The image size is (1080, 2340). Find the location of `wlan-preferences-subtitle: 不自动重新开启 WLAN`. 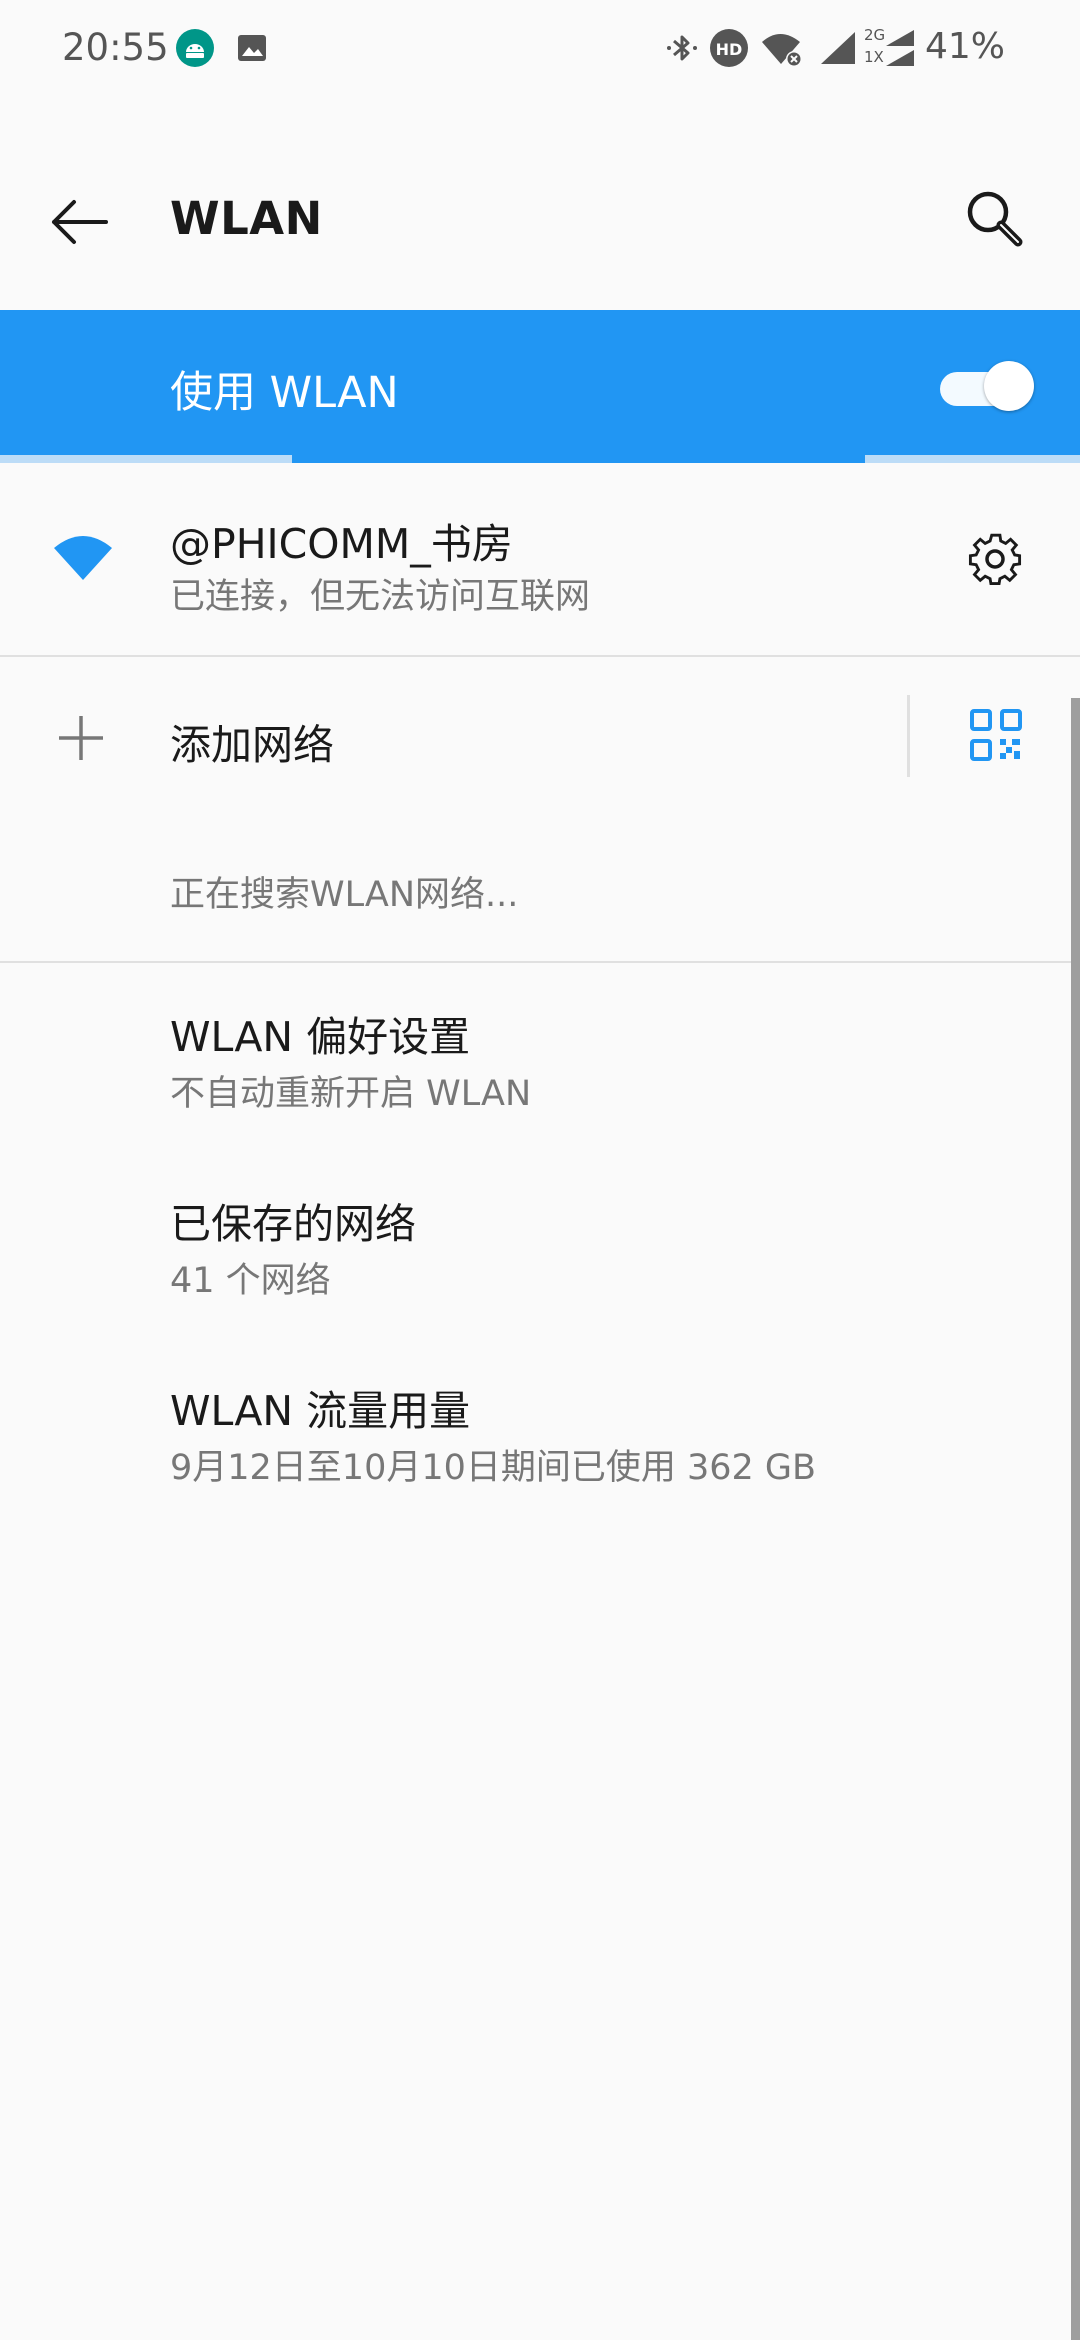

wlan-preferences-subtitle: 不自动重新开启 WLAN is located at coordinates (351, 1094).